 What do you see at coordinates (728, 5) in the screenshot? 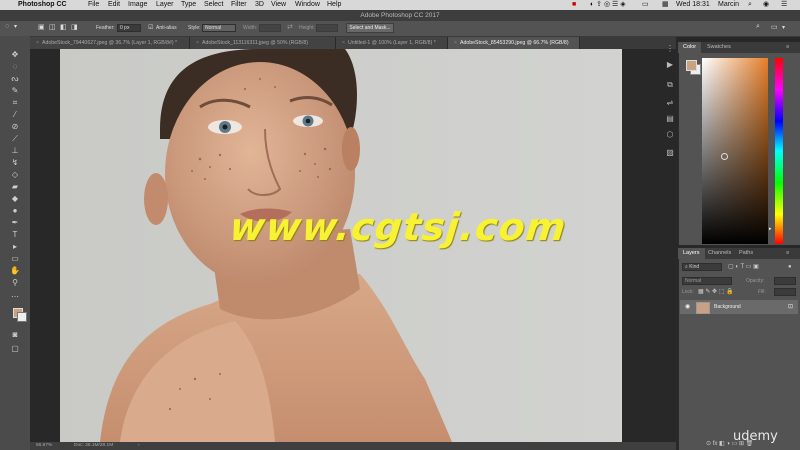
I see `user-name: Marcin` at bounding box center [728, 5].